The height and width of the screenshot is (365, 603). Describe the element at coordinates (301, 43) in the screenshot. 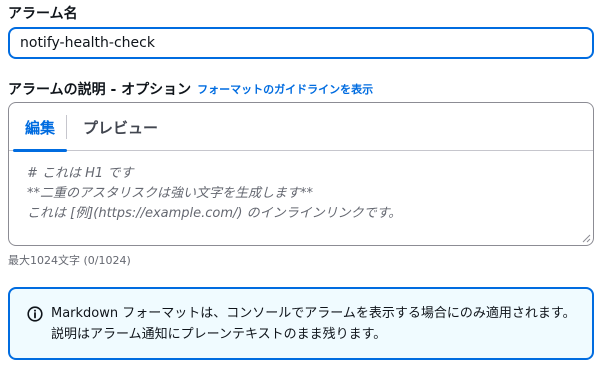

I see `alarm-name-input` at that location.